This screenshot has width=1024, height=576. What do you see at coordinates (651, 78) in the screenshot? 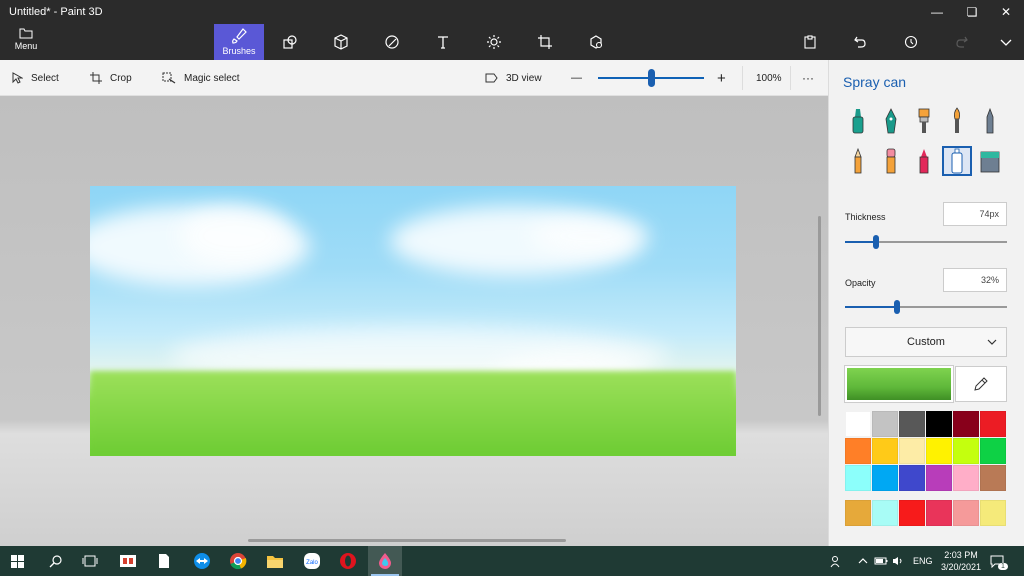
I see `zoom-slider-knob` at bounding box center [651, 78].